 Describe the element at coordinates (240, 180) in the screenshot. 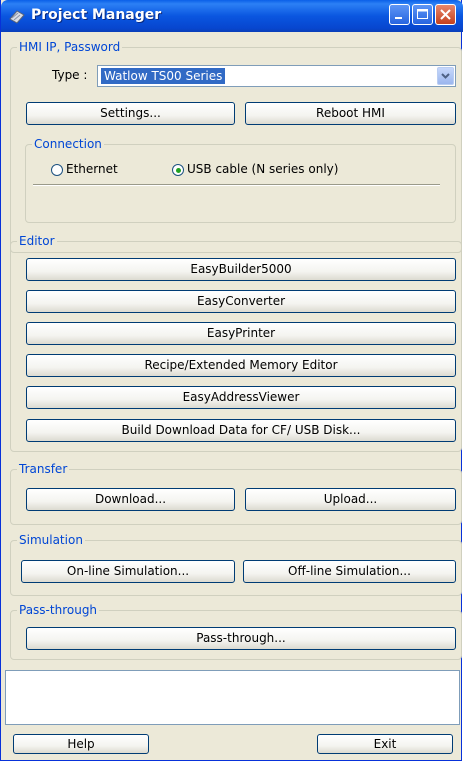

I see `connection-group: Connection` at that location.